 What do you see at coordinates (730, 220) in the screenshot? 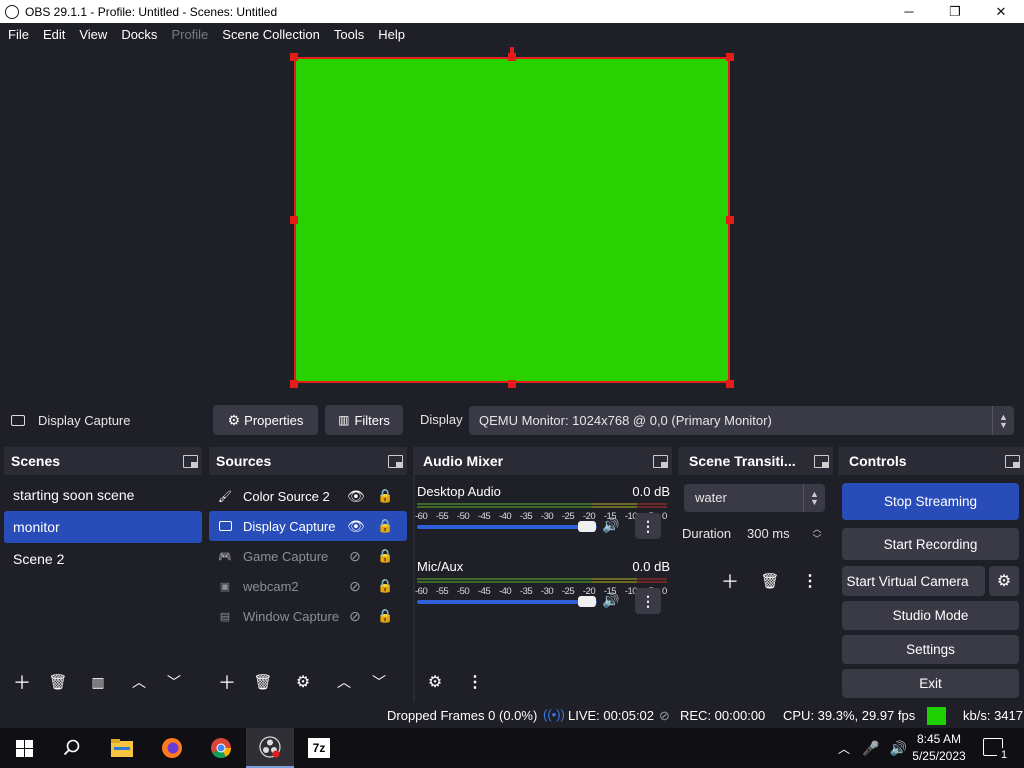
I see `resize-handle-right` at bounding box center [730, 220].